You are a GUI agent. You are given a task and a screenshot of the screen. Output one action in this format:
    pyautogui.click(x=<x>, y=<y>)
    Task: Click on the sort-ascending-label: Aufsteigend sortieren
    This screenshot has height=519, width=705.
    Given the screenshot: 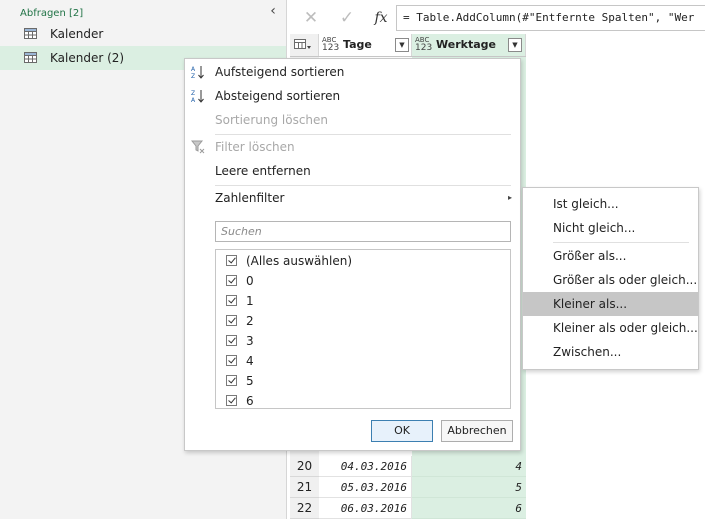 What is the action you would take?
    pyautogui.click(x=280, y=72)
    